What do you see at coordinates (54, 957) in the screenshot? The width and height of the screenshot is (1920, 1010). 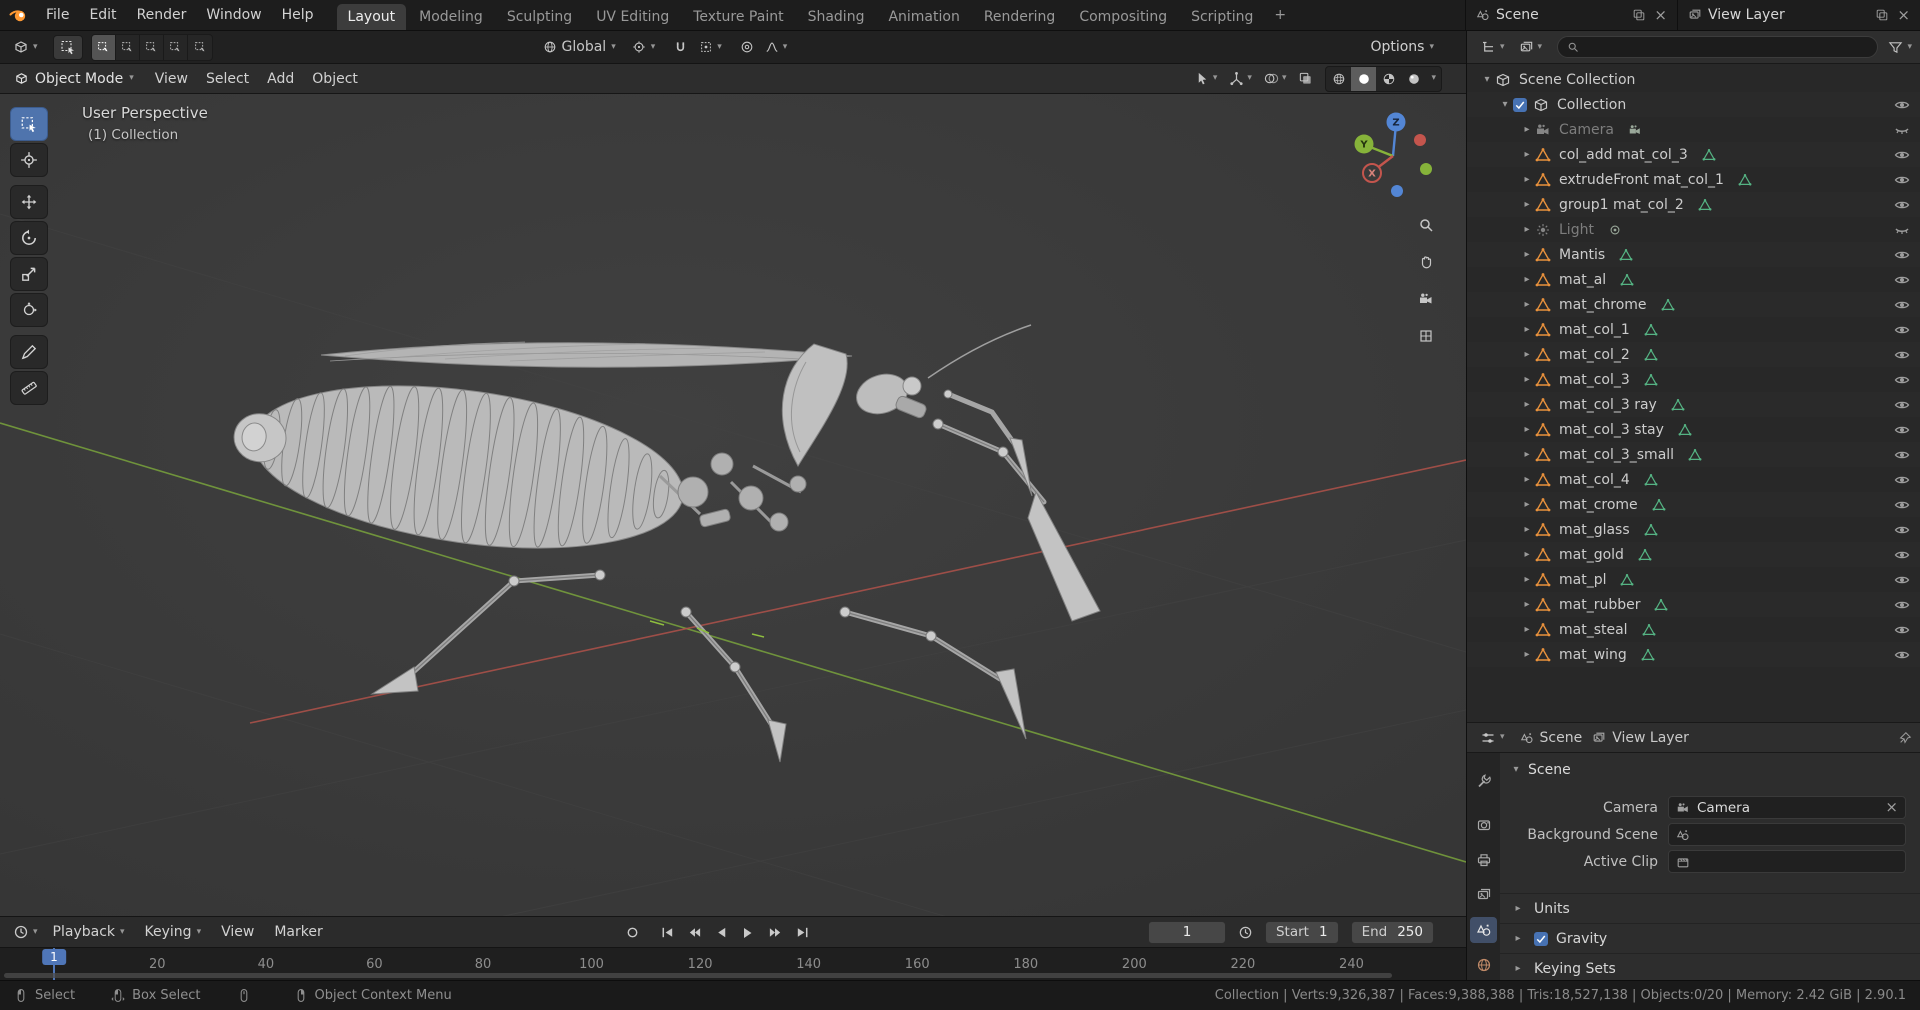 I see `playhead-frame-badge: 1` at bounding box center [54, 957].